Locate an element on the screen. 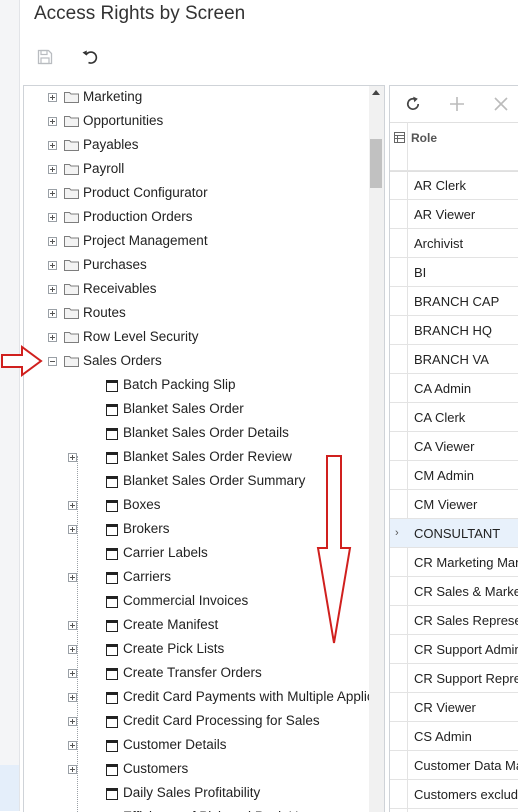 The height and width of the screenshot is (812, 518). role-cell: CR Sales Representative is located at coordinates (466, 620).